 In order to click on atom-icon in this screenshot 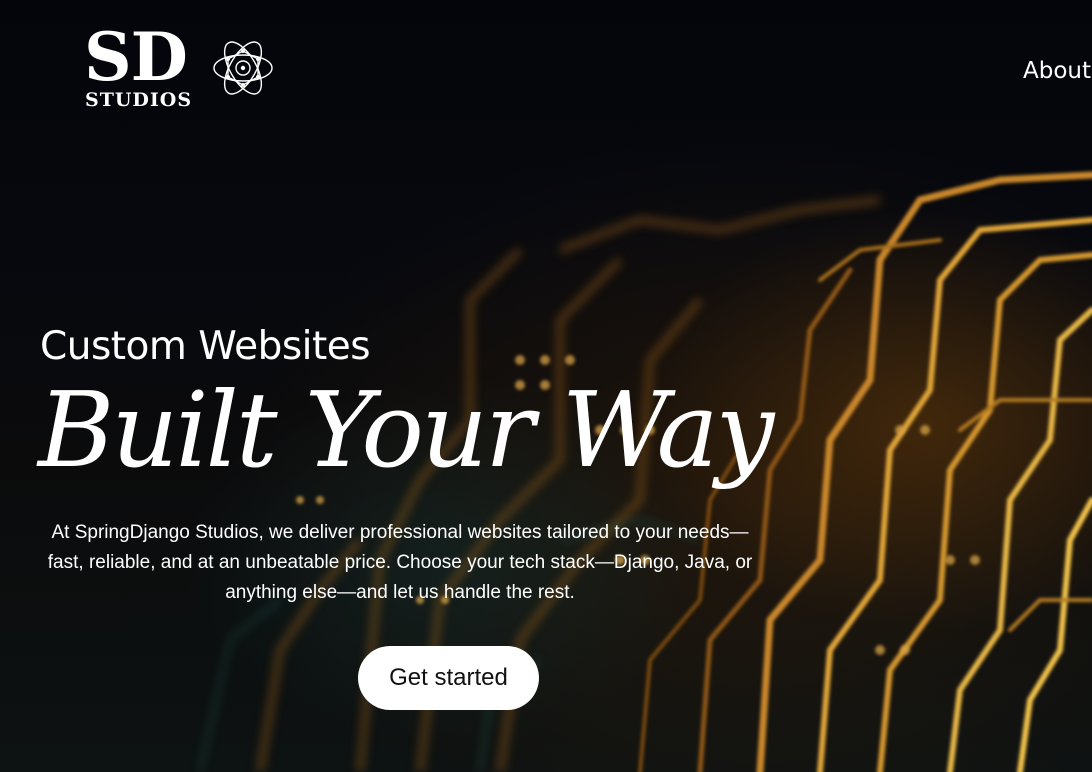, I will do `click(243, 68)`.